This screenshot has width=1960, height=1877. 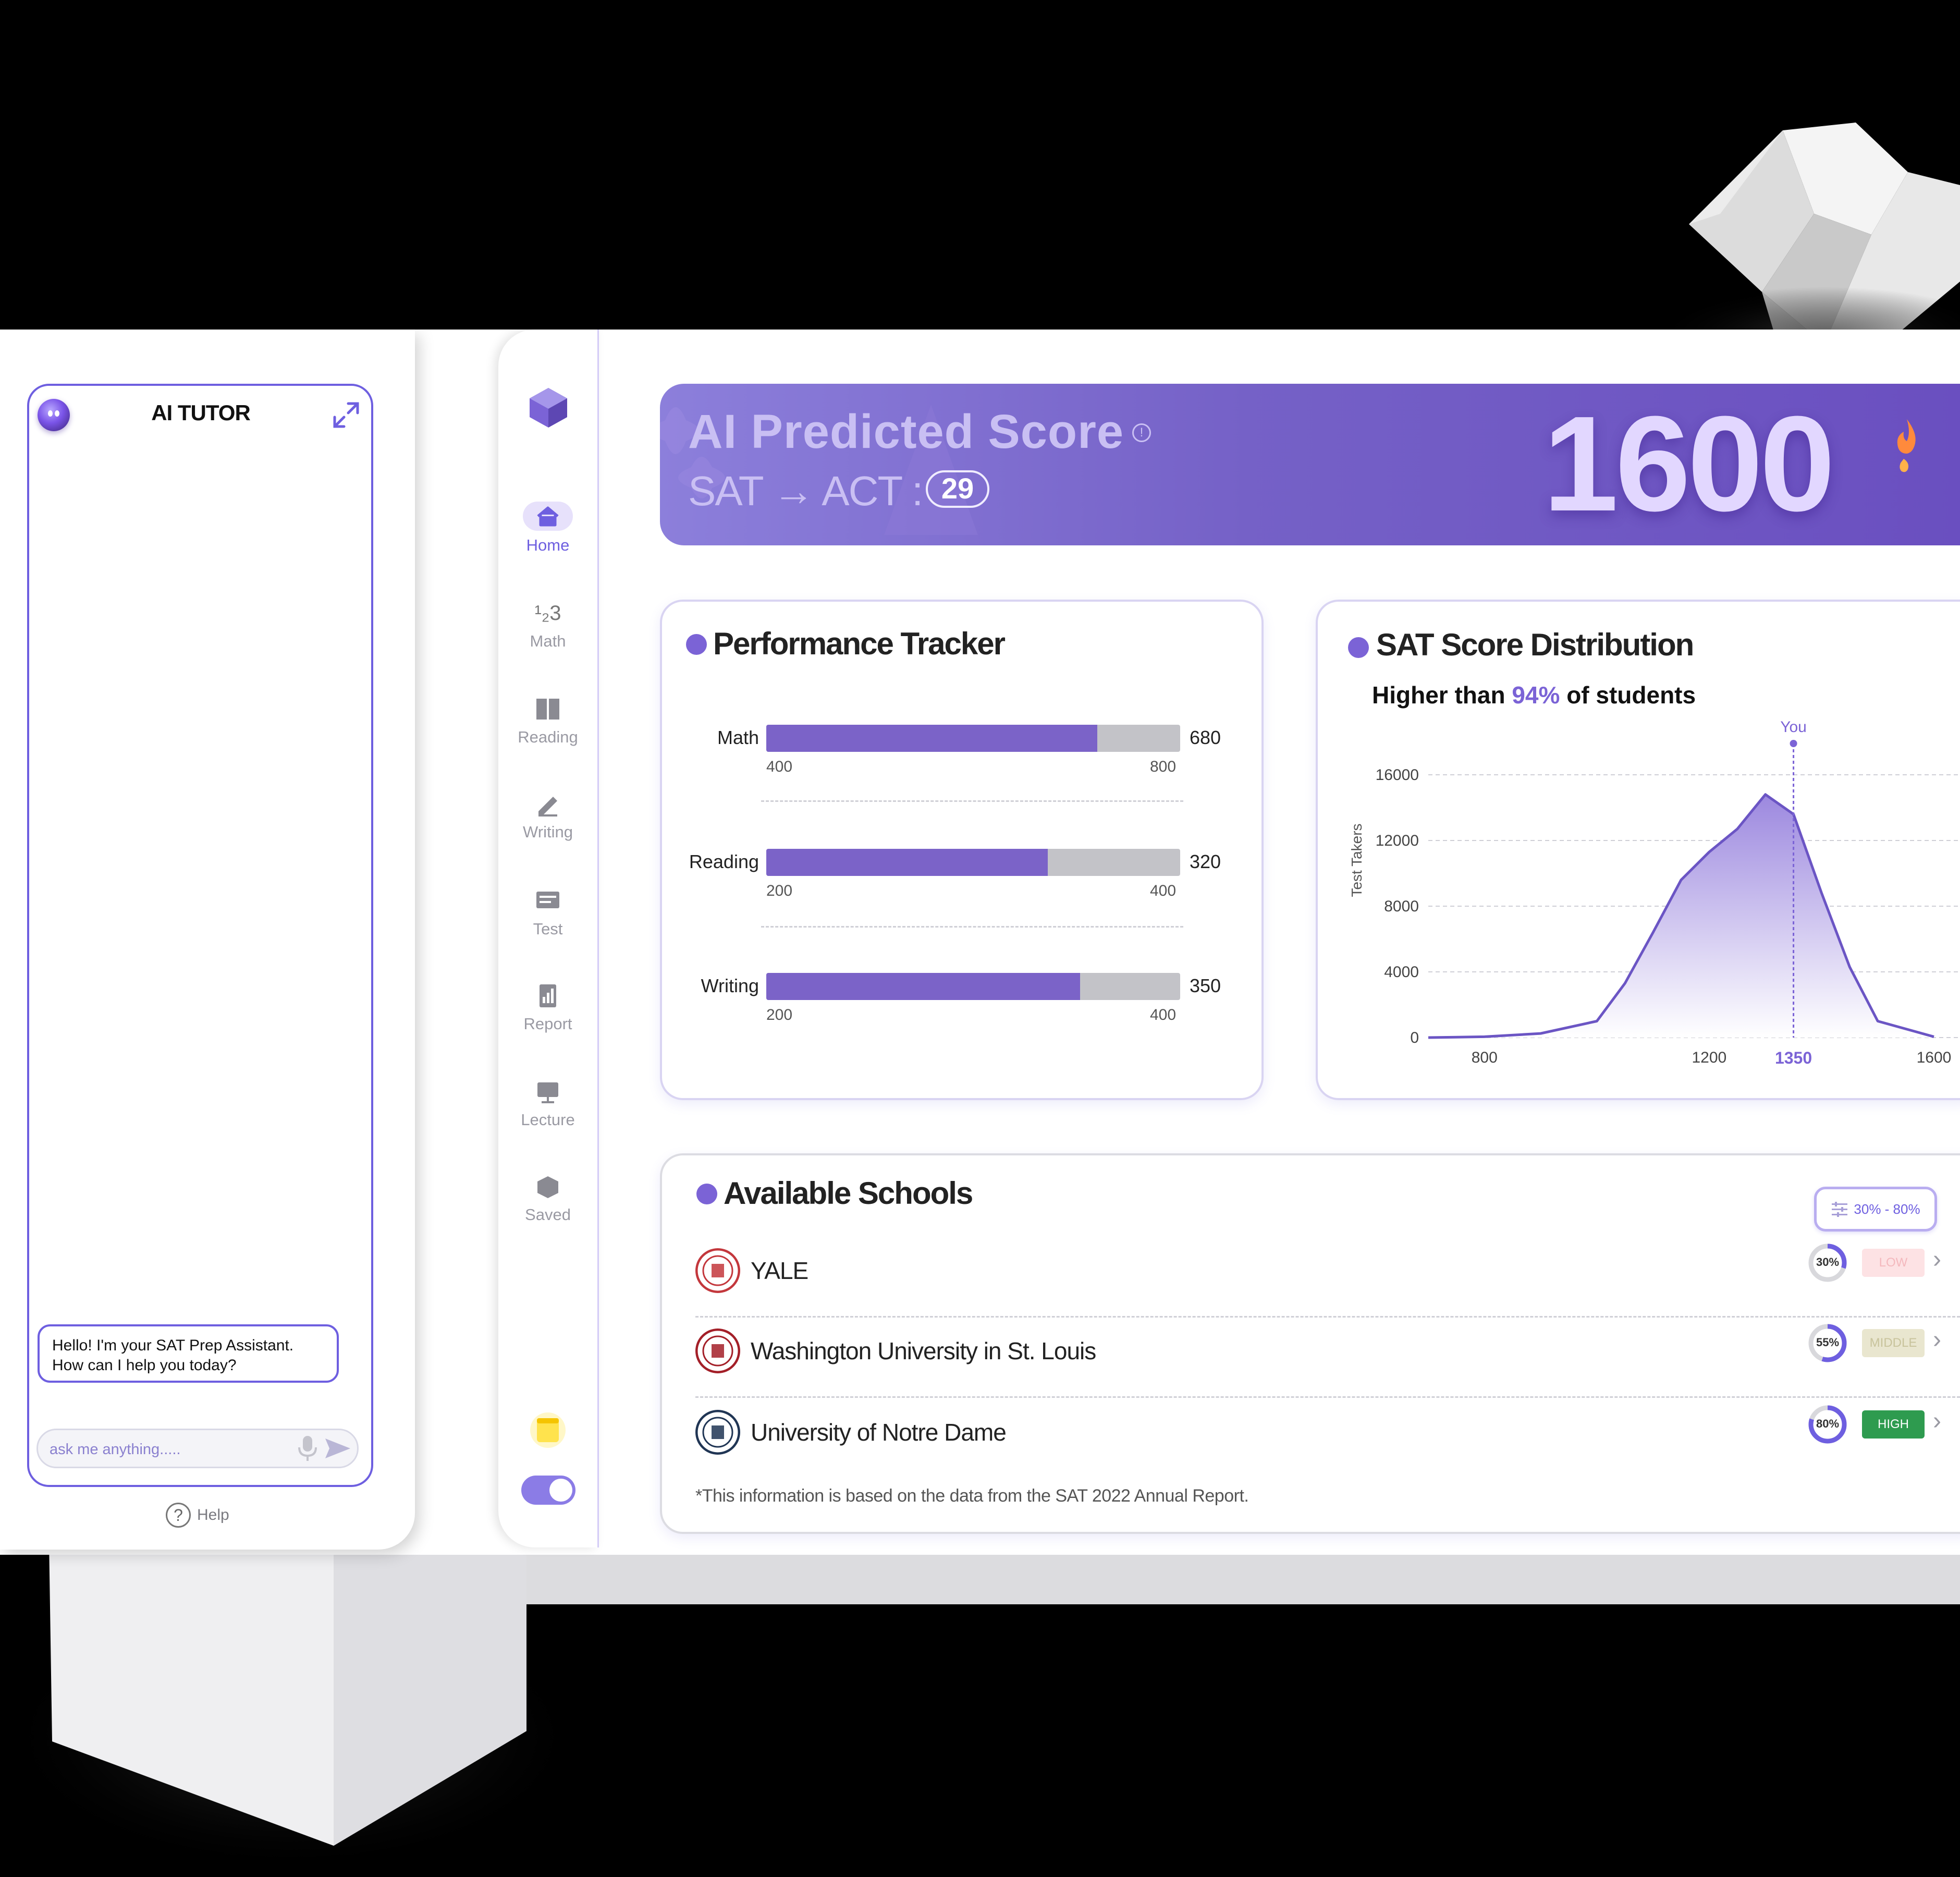 What do you see at coordinates (738, 738) in the screenshot?
I see `subject-label: Math` at bounding box center [738, 738].